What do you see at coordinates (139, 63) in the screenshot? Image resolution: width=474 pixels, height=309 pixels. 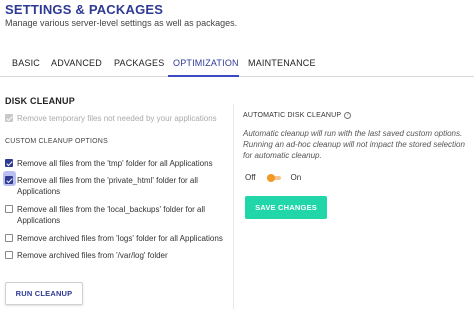 I see `tab-packages: PACKAGES` at bounding box center [139, 63].